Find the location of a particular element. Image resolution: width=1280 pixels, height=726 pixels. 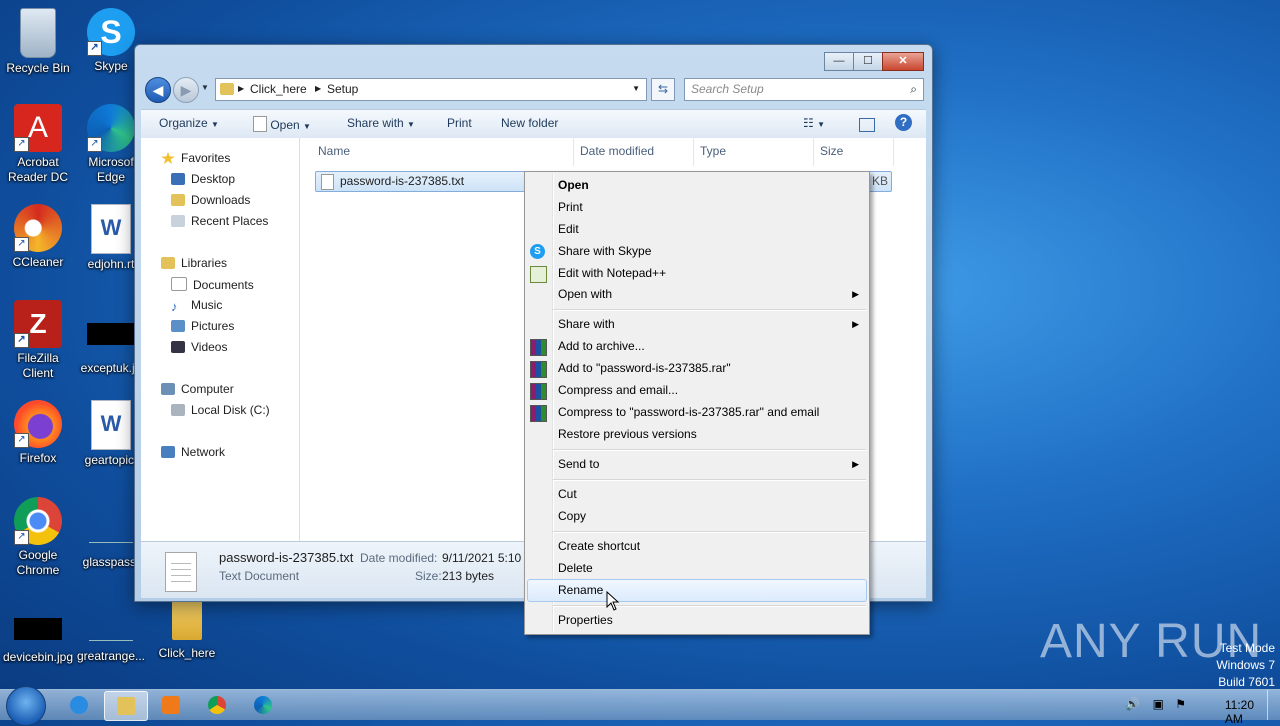

nav-local-disk: Local Disk (C:) is located at coordinates (220, 410).